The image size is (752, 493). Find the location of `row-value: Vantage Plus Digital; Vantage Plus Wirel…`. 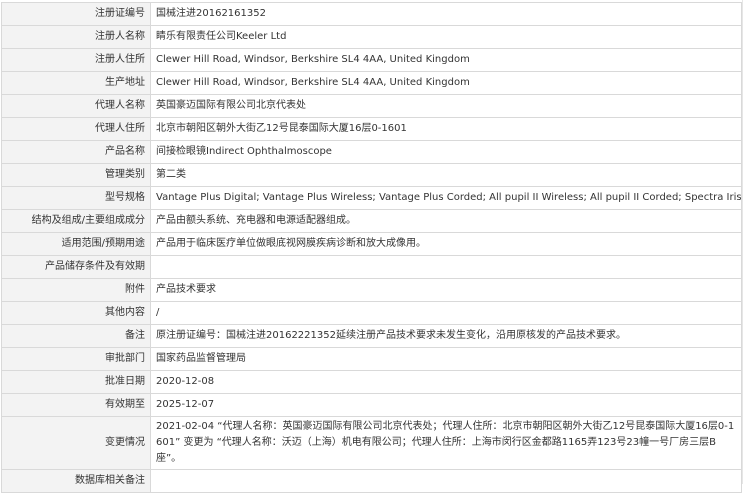

row-value: Vantage Plus Digital; Vantage Plus Wirel… is located at coordinates (446, 198).